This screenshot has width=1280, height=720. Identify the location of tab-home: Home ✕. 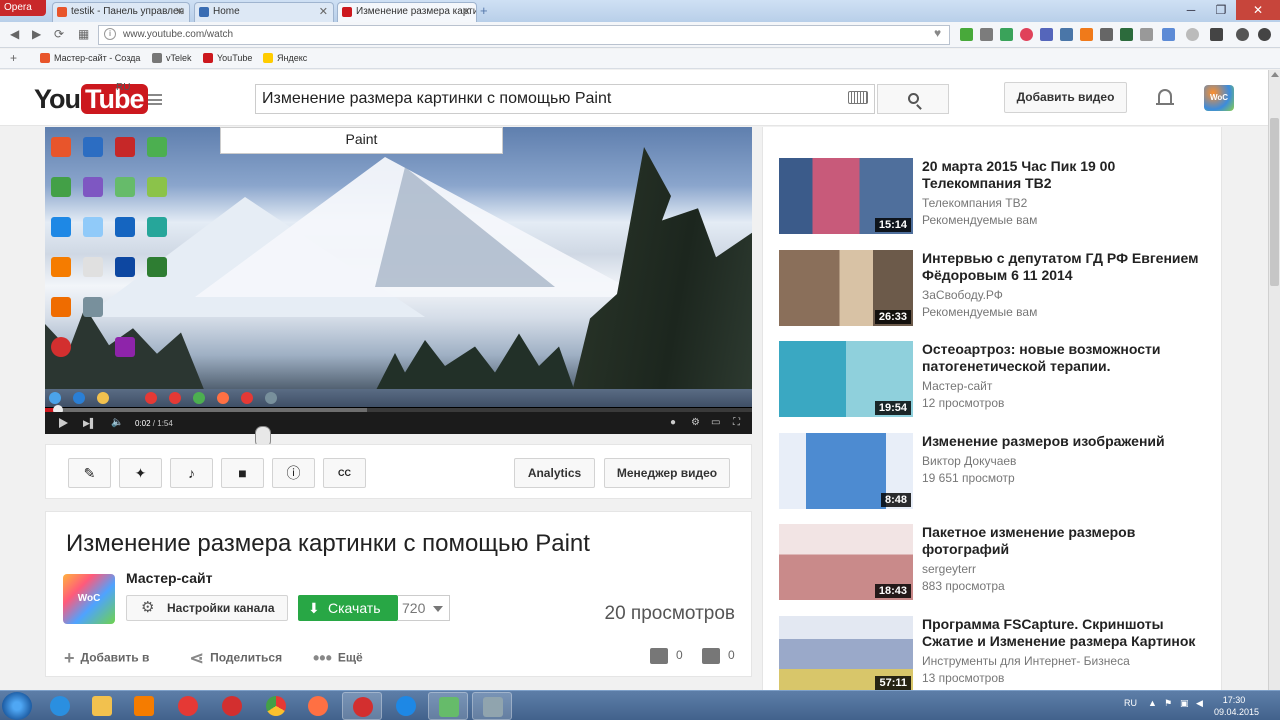
(264, 12).